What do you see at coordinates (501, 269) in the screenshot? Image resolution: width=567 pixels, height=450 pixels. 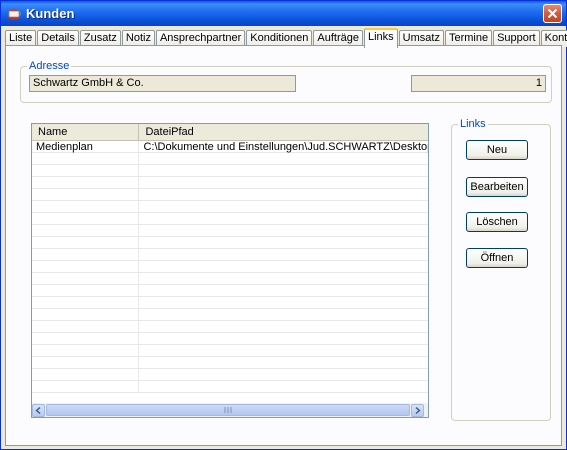 I see `links-actions-group: Links Neu Bearbeiten Löschen Öffnen` at bounding box center [501, 269].